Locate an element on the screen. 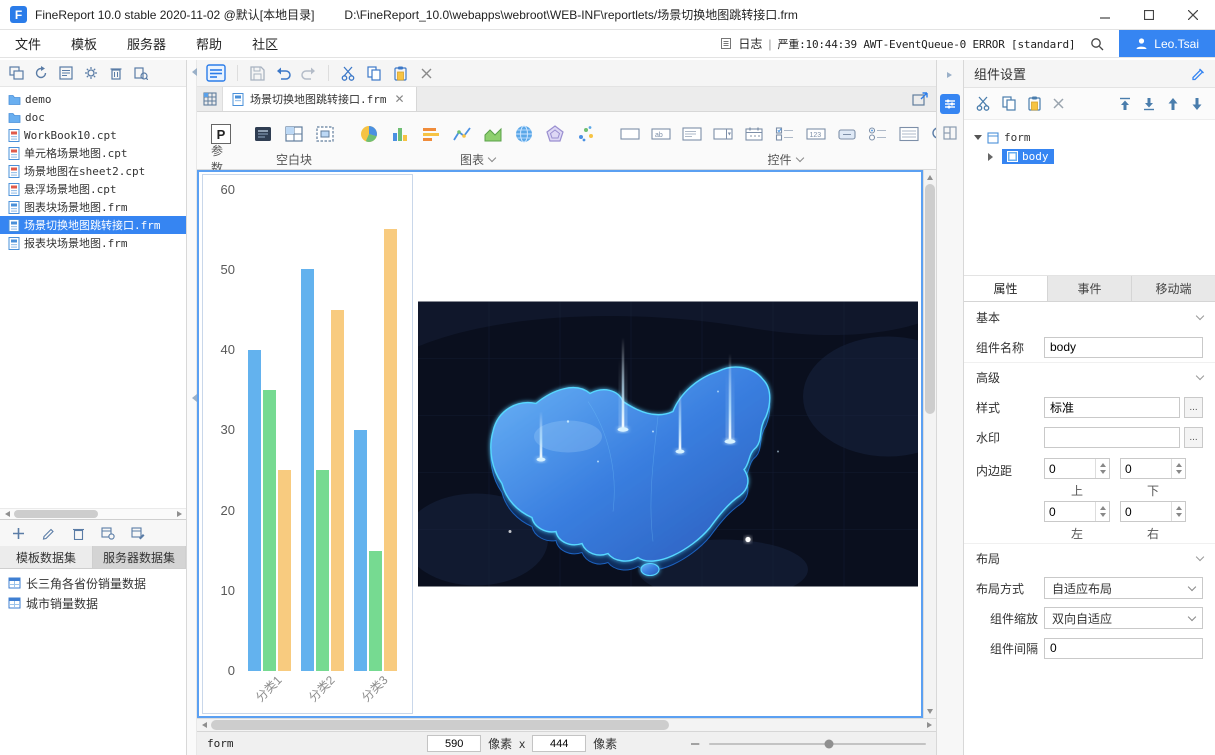  menu-help: 帮助 is located at coordinates (209, 43).